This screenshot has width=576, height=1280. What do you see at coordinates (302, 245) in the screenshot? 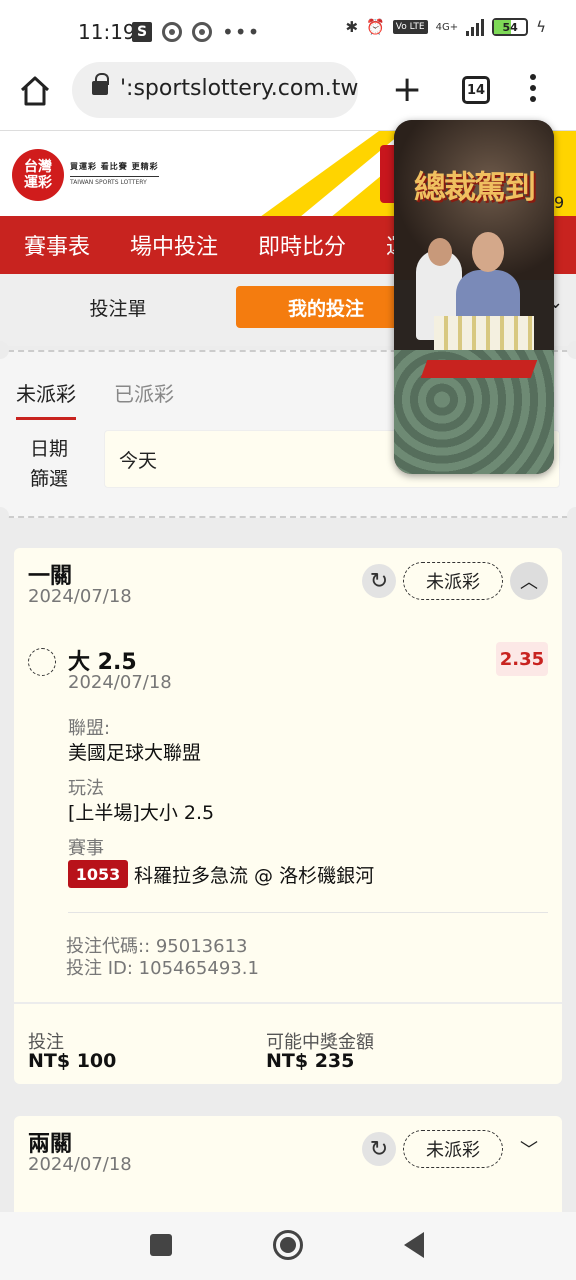
I see `nav-item-live-scores: 即時比分` at bounding box center [302, 245].